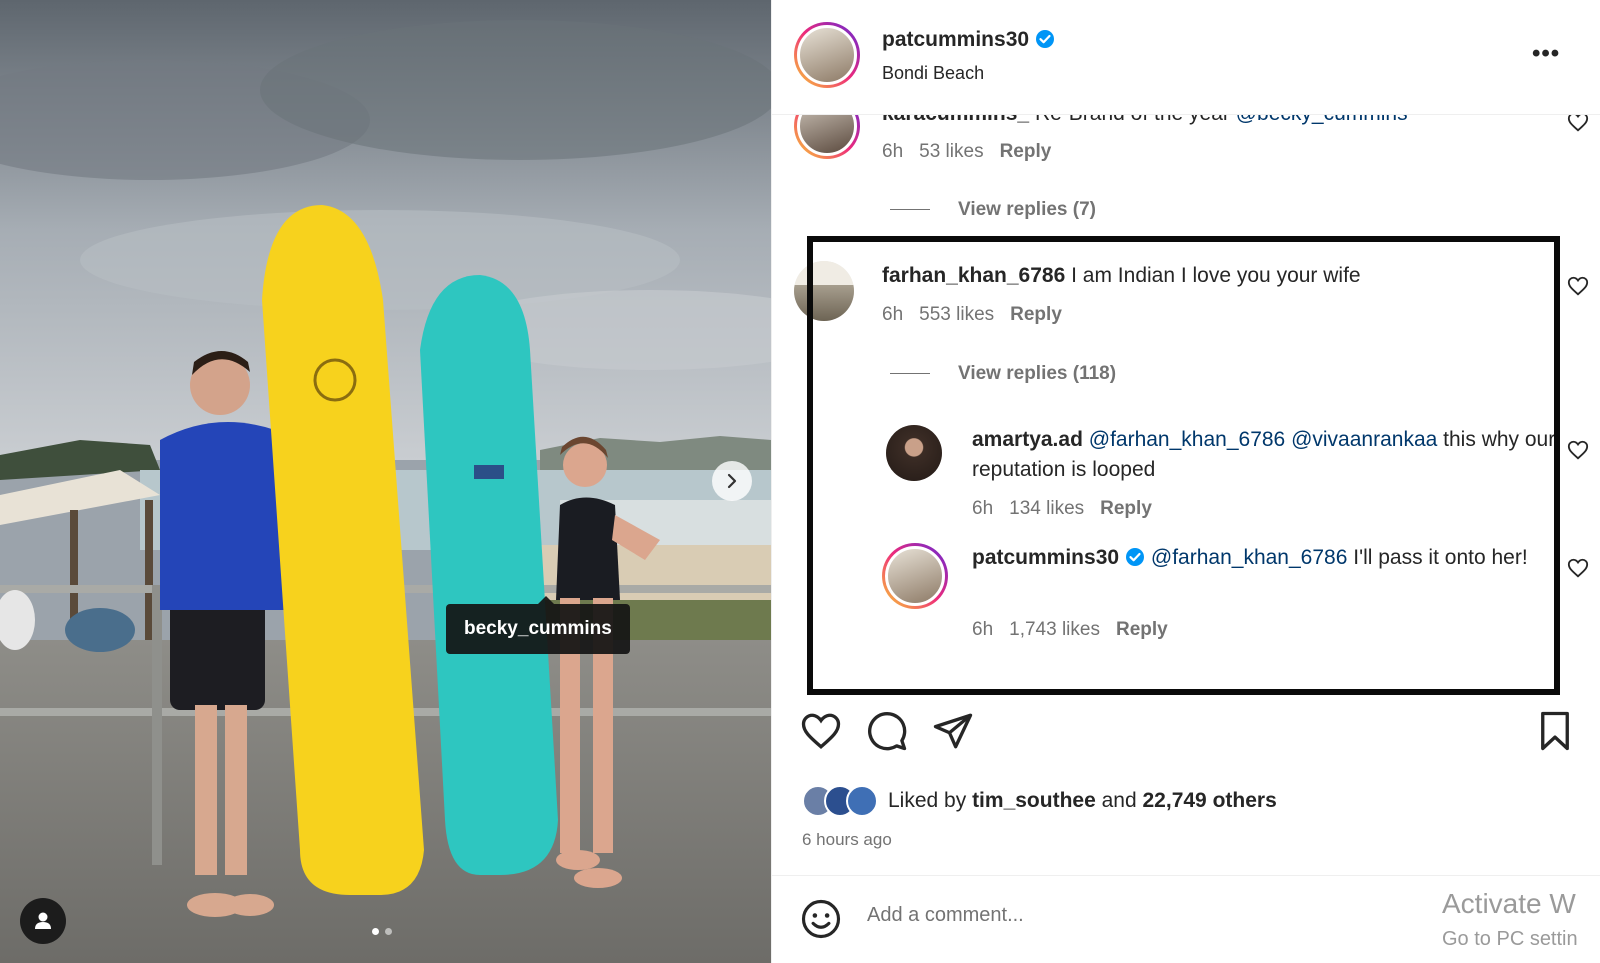 The width and height of the screenshot is (1600, 963). I want to click on post-header: patcummins30 Bondi Beach •••, so click(1186, 57).